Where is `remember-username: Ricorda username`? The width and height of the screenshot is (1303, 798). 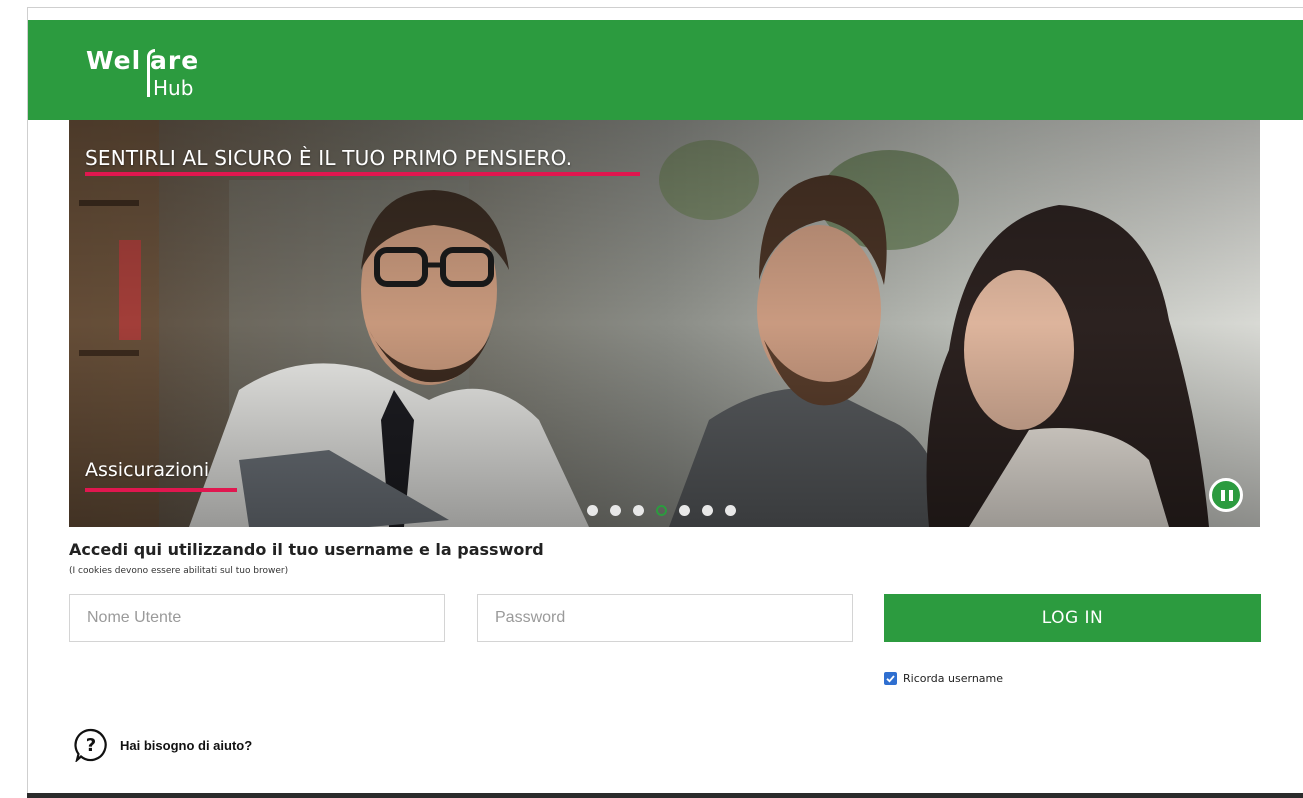 remember-username: Ricorda username is located at coordinates (943, 678).